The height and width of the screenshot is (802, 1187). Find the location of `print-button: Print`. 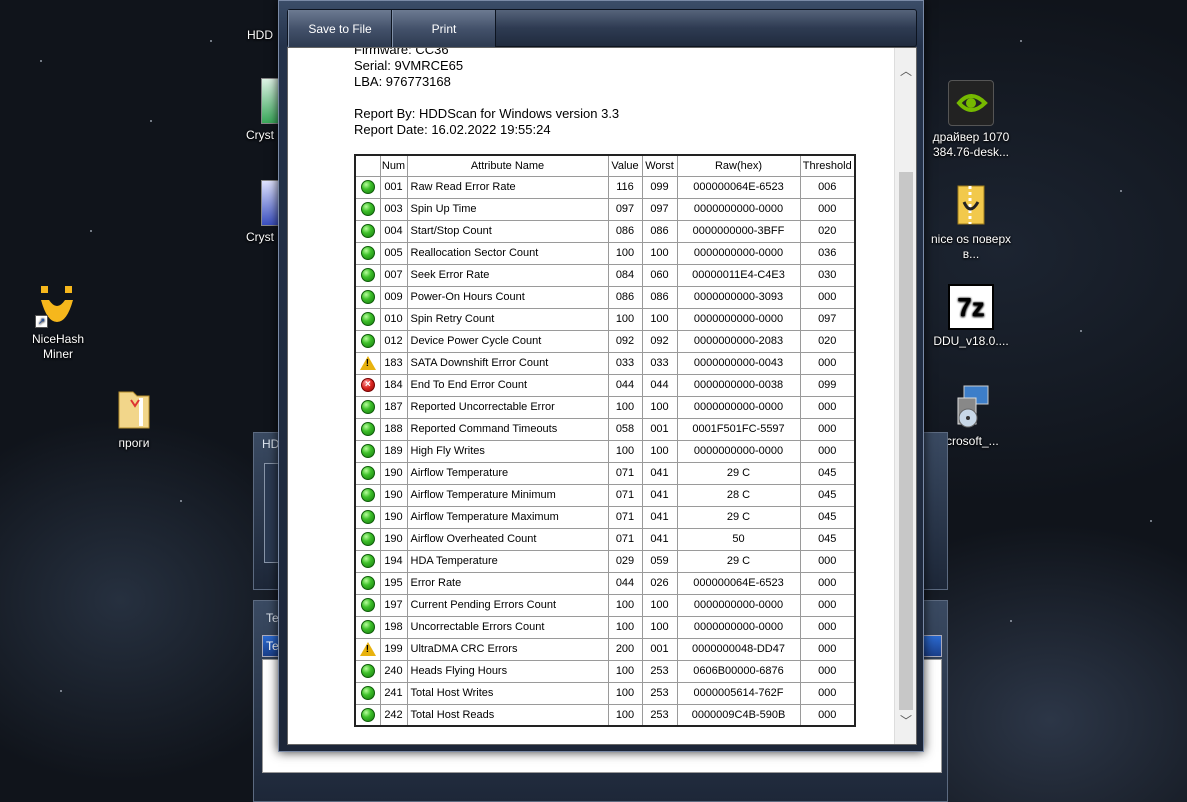

print-button: Print is located at coordinates (444, 29).